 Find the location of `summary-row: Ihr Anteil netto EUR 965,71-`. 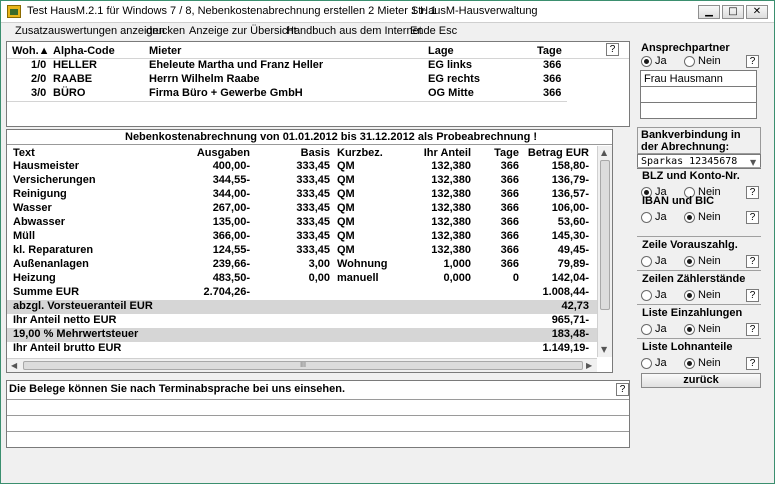

summary-row: Ihr Anteil netto EUR 965,71- is located at coordinates (302, 321).